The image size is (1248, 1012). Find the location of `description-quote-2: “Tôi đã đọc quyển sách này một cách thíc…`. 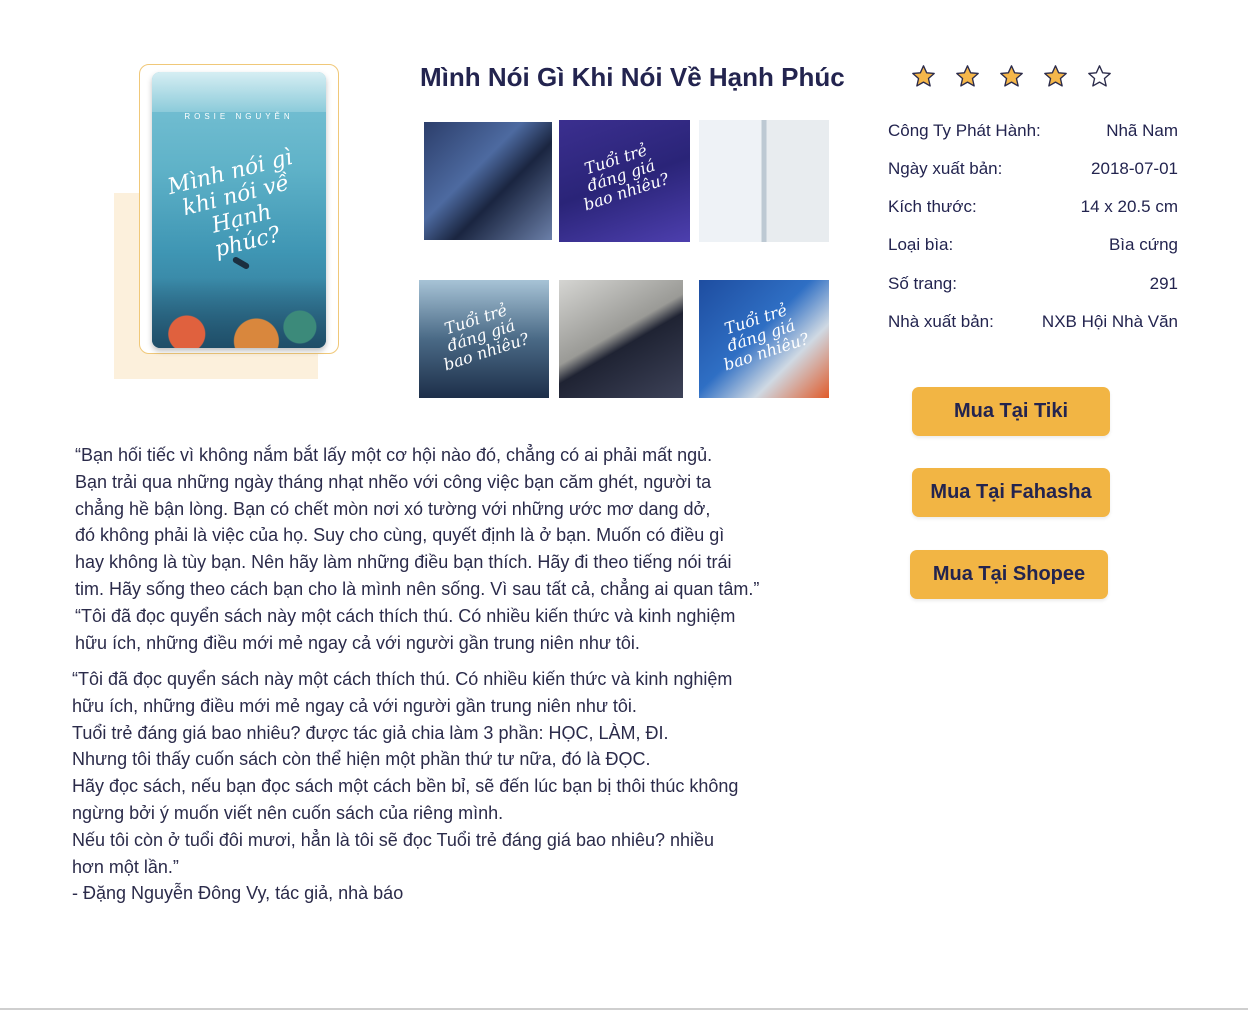

description-quote-2: “Tôi đã đọc quyển sách này một cách thíc… is located at coordinates (405, 786).